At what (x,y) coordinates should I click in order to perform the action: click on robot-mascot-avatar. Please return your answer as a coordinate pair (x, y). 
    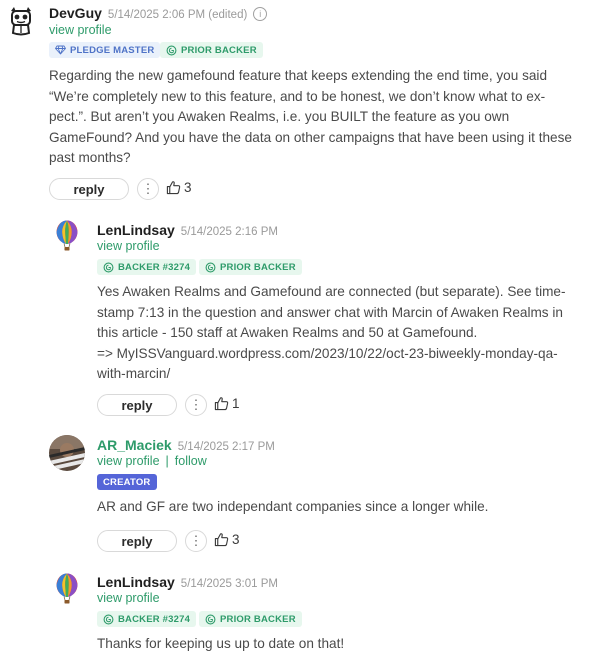
    Looking at the image, I should click on (21, 21).